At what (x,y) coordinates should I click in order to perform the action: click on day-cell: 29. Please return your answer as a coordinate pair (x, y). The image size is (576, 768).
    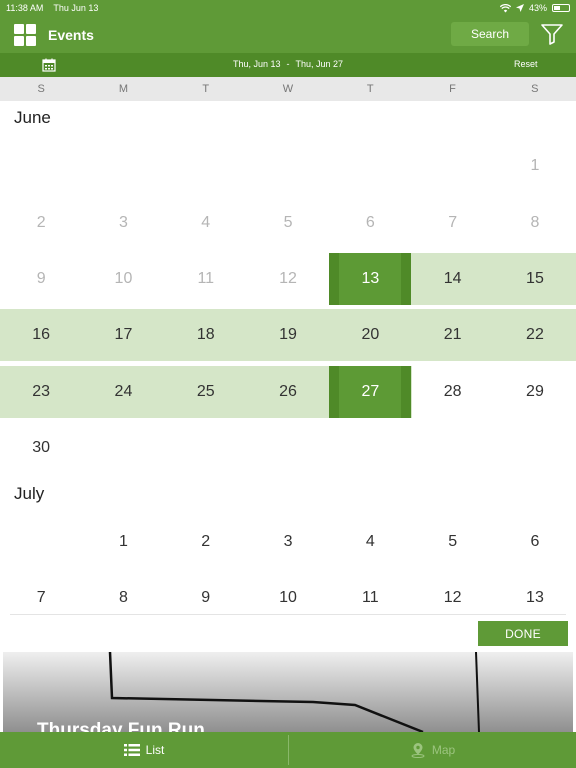
    Looking at the image, I should click on (535, 392).